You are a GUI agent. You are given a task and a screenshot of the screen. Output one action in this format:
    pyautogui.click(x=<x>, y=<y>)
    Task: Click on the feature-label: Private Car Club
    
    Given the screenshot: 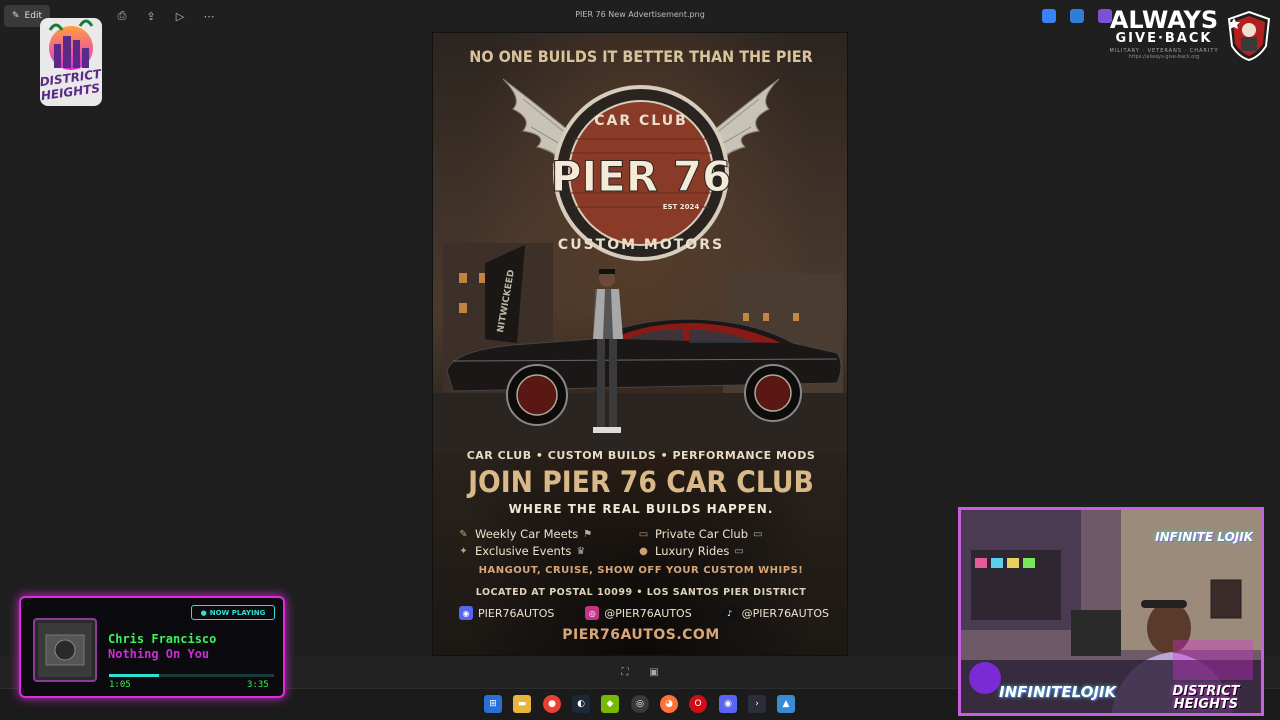 What is the action you would take?
    pyautogui.click(x=702, y=534)
    